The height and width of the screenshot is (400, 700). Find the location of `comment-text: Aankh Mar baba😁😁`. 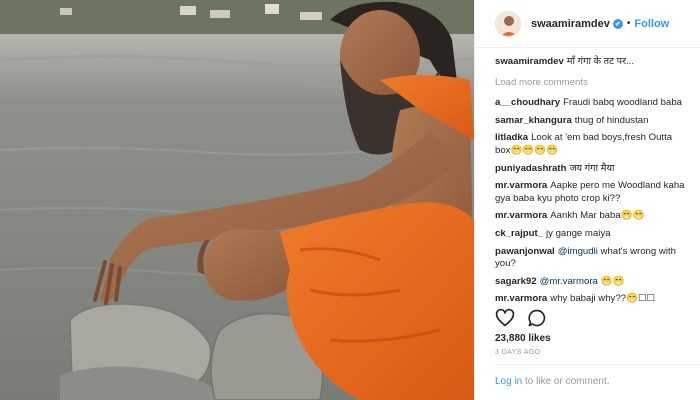

comment-text: Aankh Mar baba😁😁 is located at coordinates (597, 216).